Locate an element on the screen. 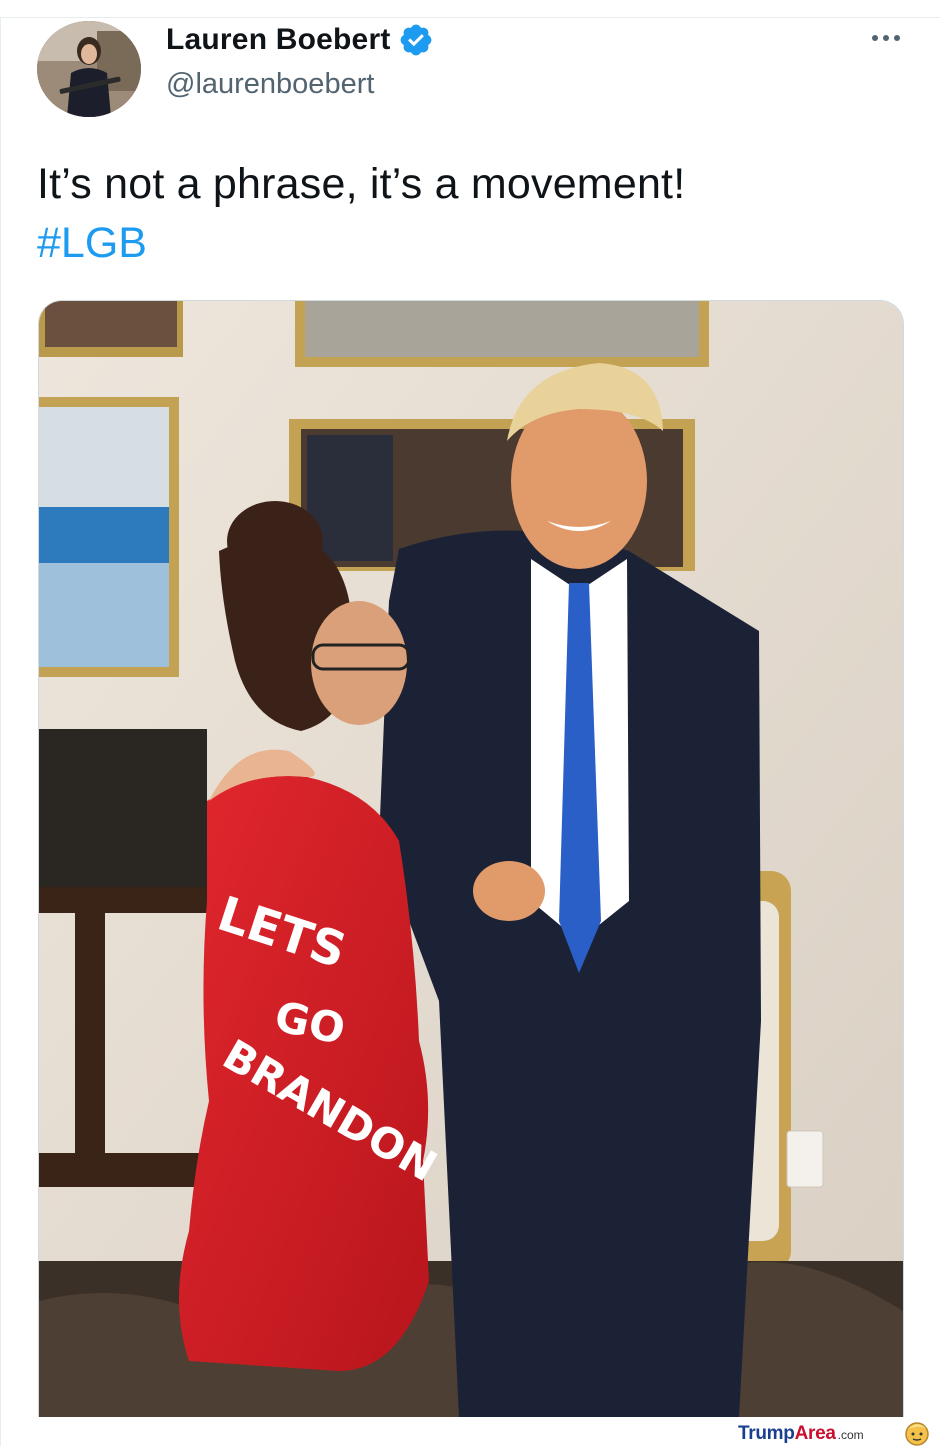 The height and width of the screenshot is (1446, 940). watermark-suffix: .com is located at coordinates (850, 1435).